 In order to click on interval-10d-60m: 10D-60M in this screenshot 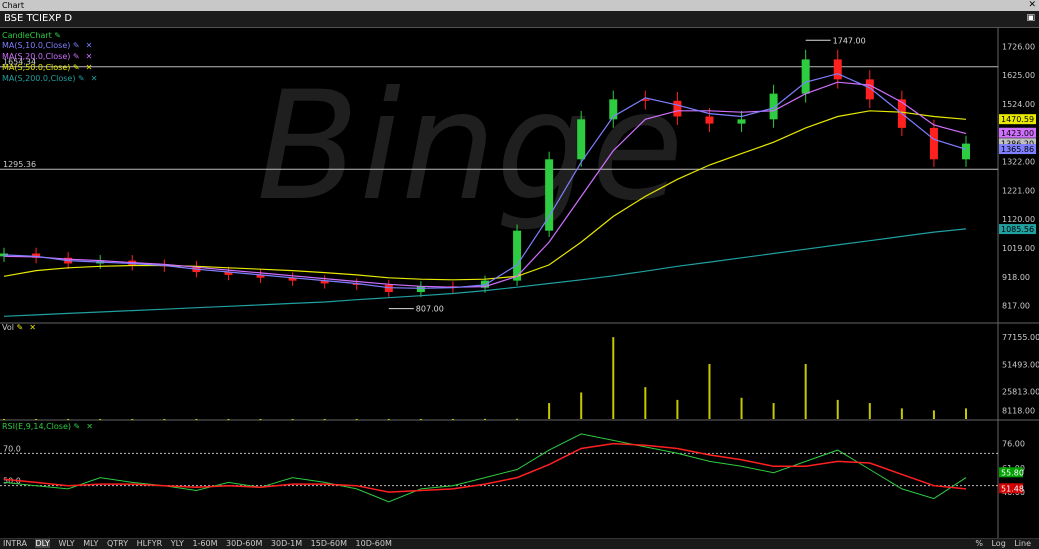, I will do `click(374, 543)`.